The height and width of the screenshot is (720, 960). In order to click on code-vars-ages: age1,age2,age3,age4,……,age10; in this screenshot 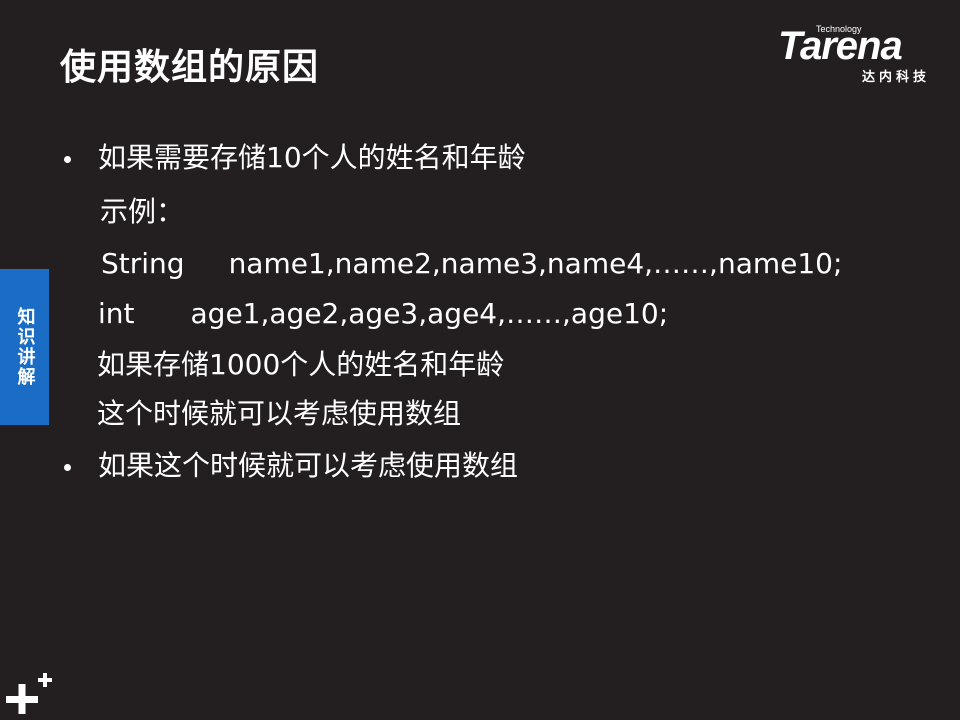, I will do `click(429, 313)`.